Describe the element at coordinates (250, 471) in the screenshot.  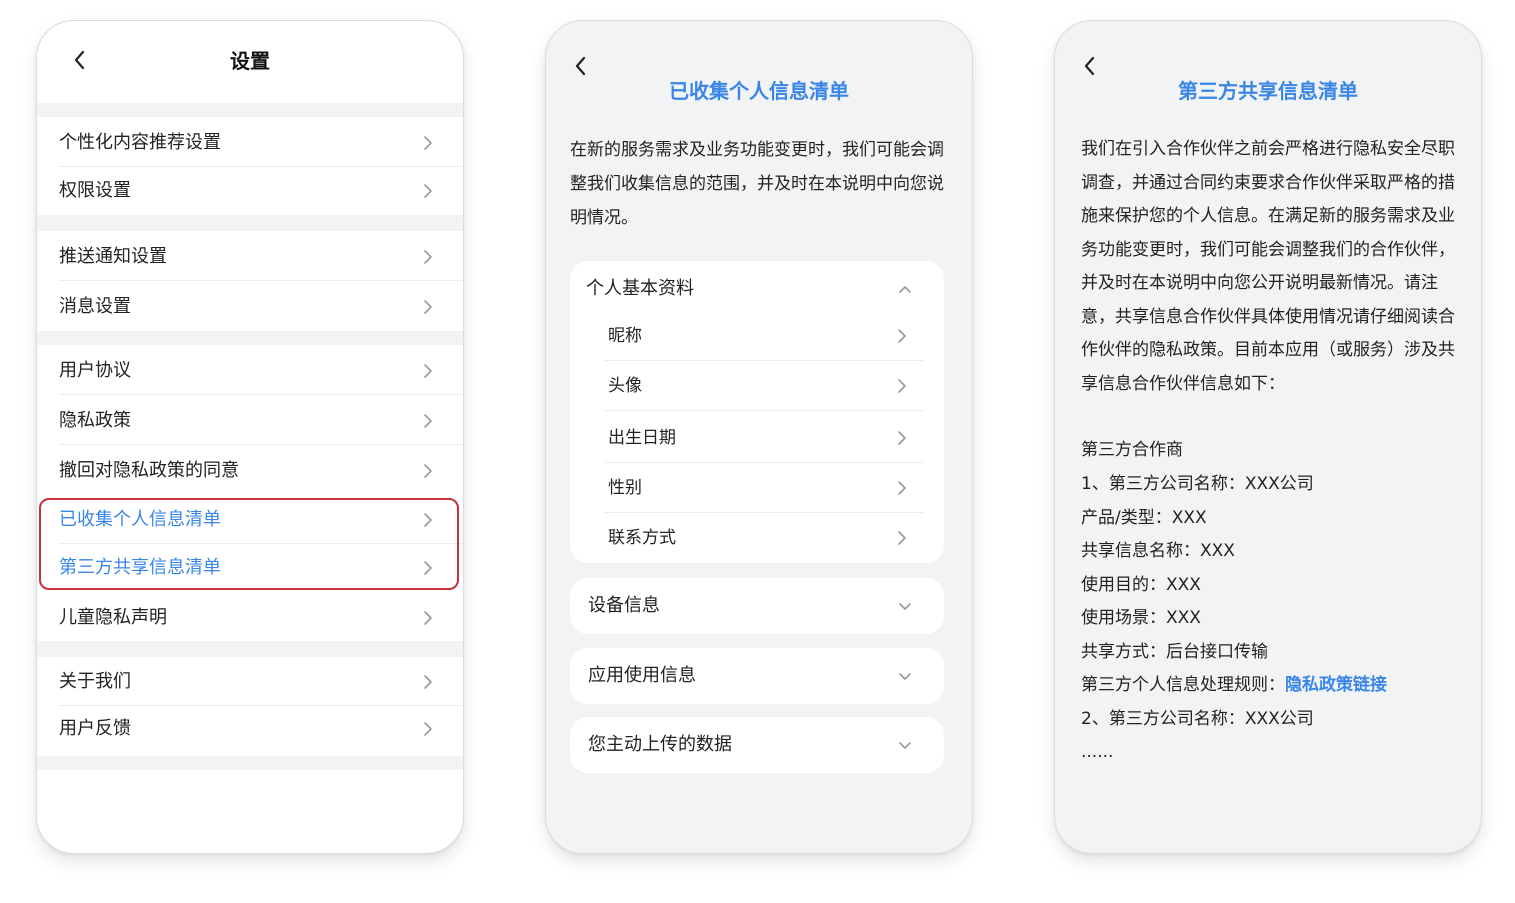
I see `settings-item-revoke-consent: 撤回对隐私政策的同意` at that location.